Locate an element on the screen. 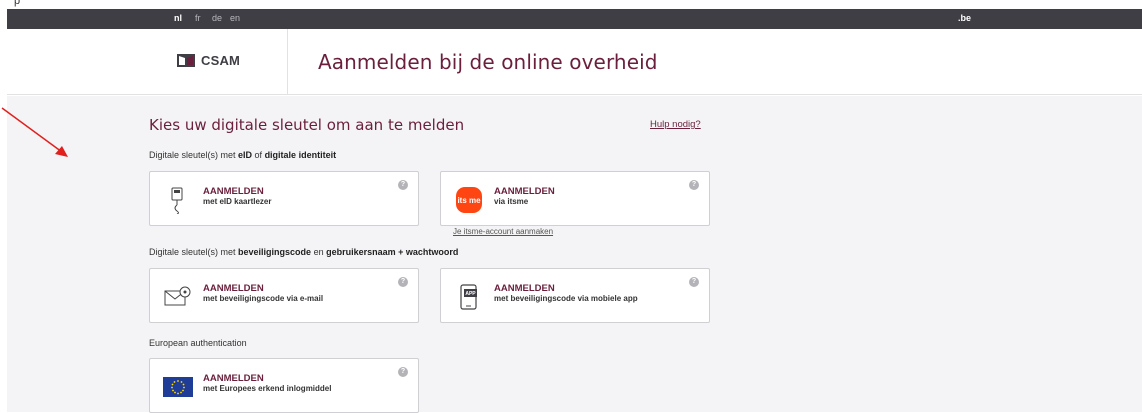 The image size is (1142, 413). csam-logo: CSAM is located at coordinates (208, 60).